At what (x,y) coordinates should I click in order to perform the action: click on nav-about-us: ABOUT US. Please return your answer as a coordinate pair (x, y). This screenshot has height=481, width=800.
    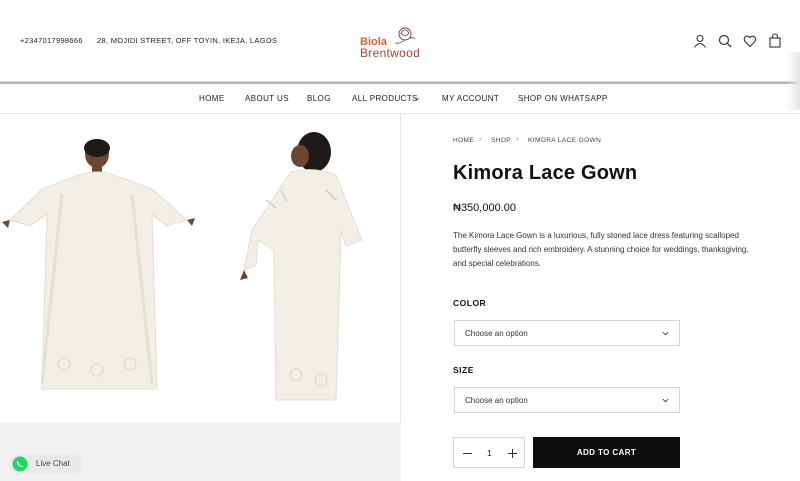
    Looking at the image, I should click on (267, 98).